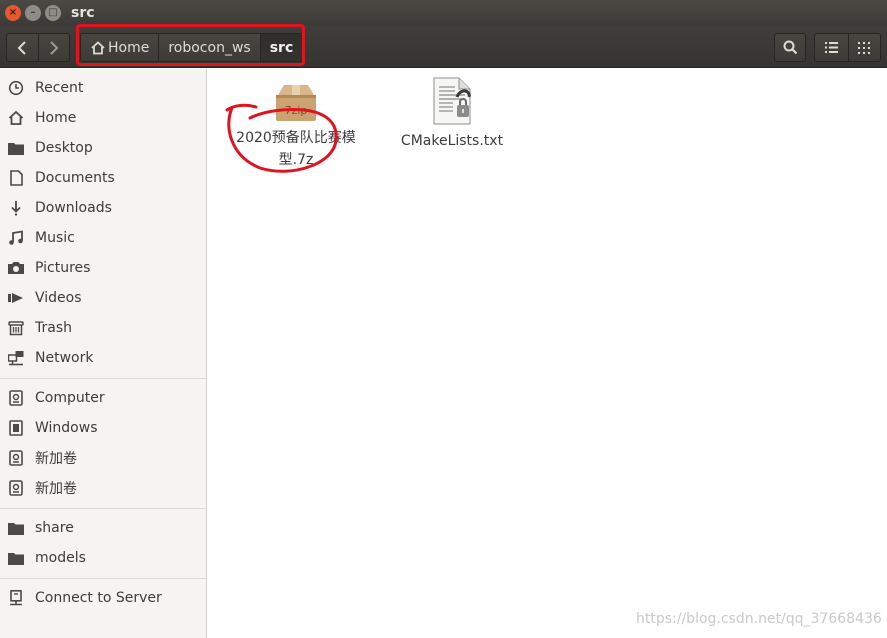  I want to click on file-name: CMakeLists.txt, so click(452, 141).